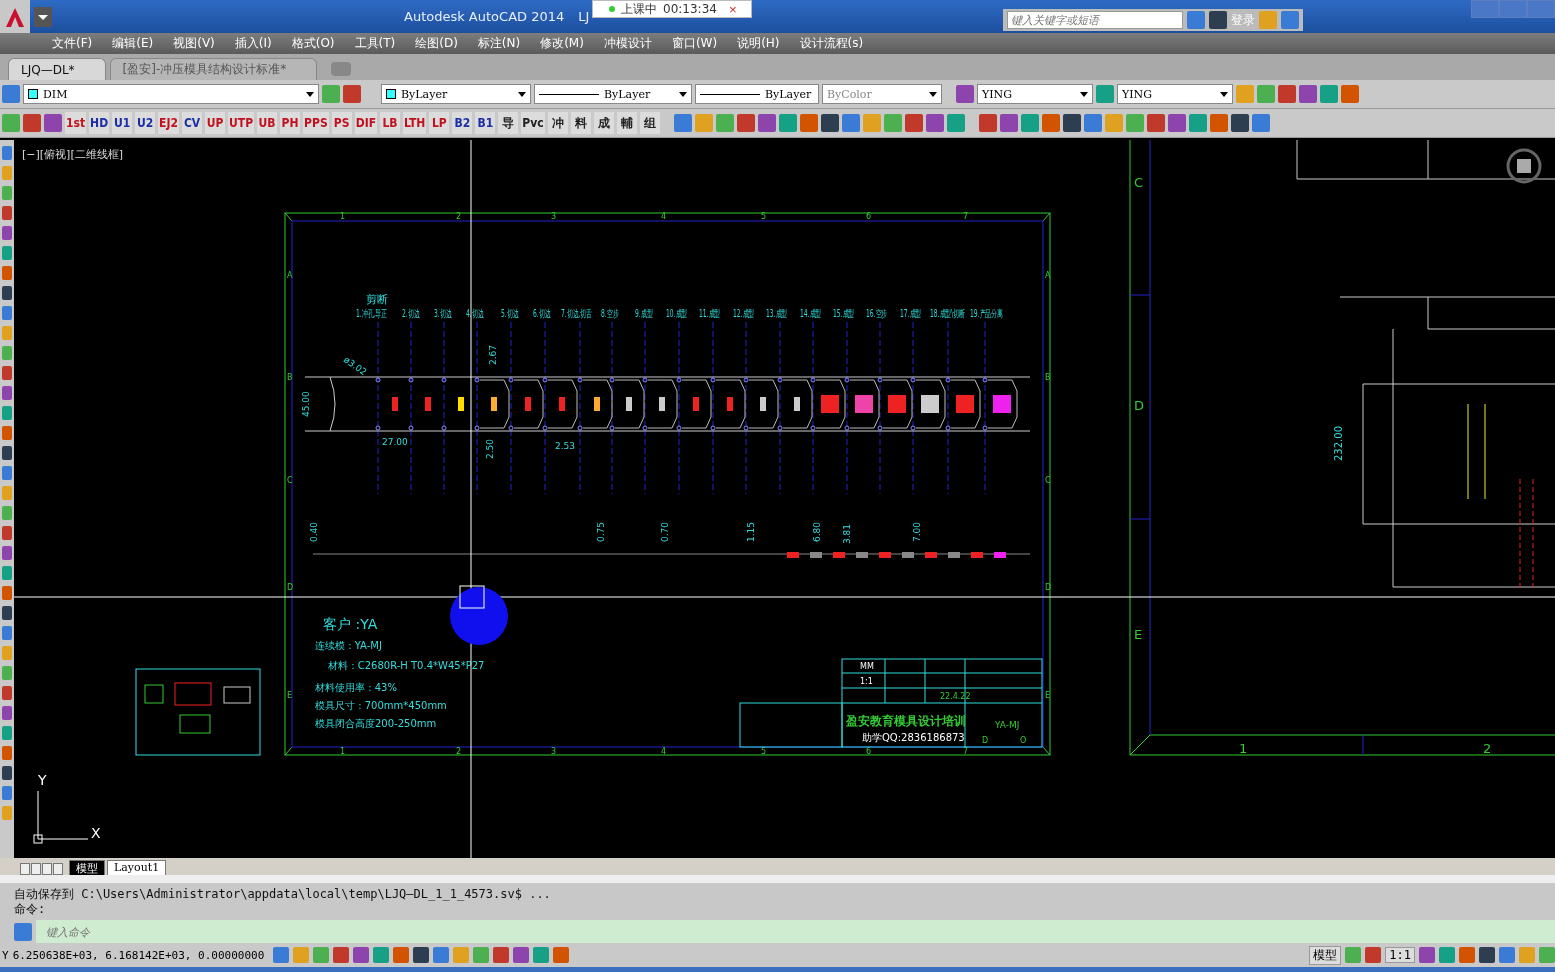 The image size is (1555, 972). What do you see at coordinates (613, 94) in the screenshot?
I see `linetype-dropdown: ByLayer` at bounding box center [613, 94].